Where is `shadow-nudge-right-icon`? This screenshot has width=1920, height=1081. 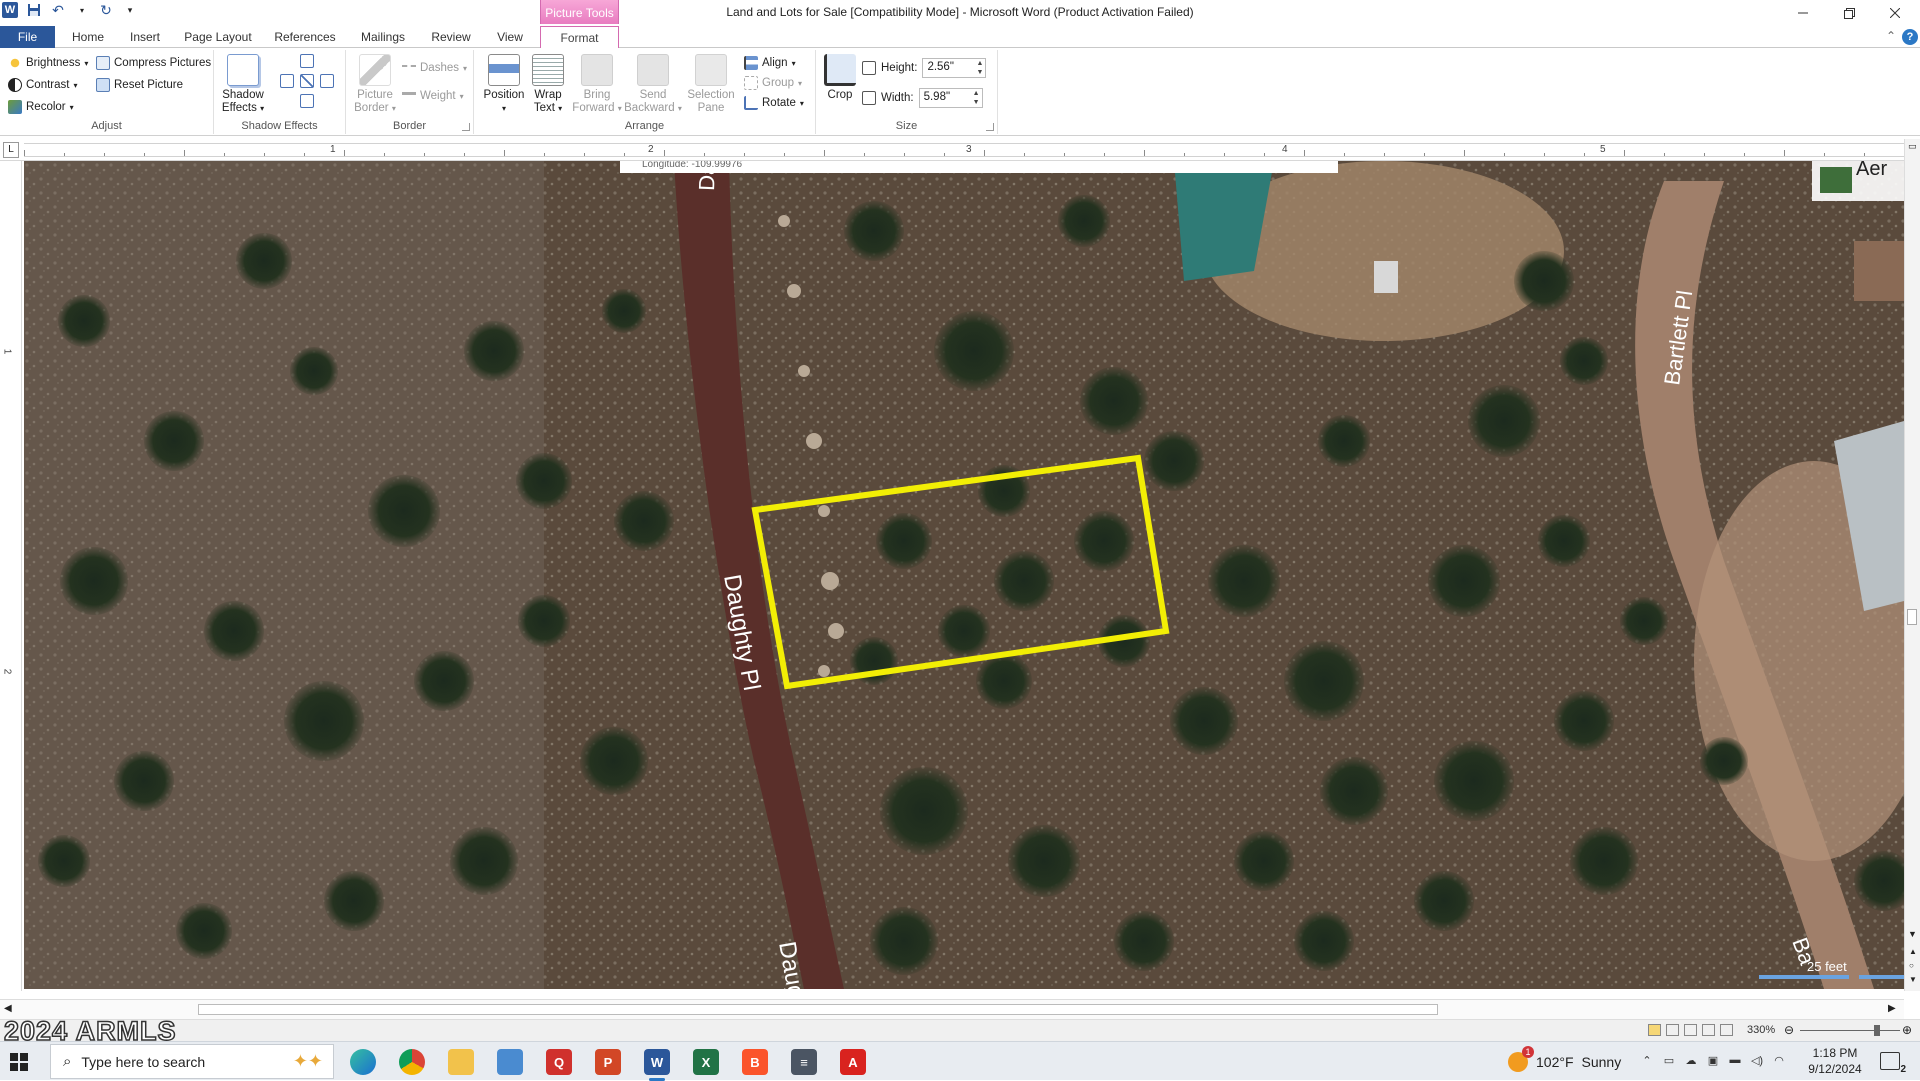
shadow-nudge-right-icon is located at coordinates (327, 81).